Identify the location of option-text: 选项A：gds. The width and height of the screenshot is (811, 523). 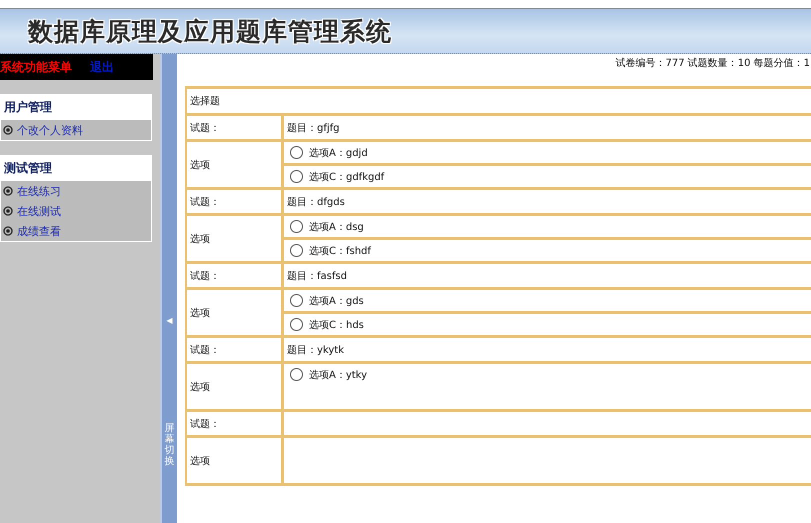
(336, 301).